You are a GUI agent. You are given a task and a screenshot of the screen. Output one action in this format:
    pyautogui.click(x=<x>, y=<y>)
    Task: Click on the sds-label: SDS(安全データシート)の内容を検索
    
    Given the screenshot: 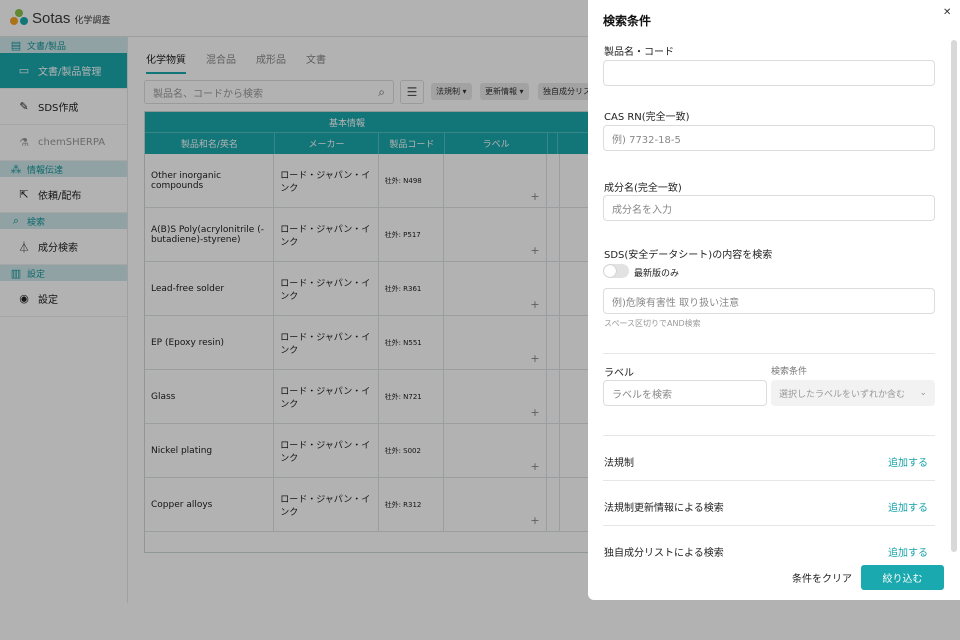 What is the action you would take?
    pyautogui.click(x=688, y=255)
    